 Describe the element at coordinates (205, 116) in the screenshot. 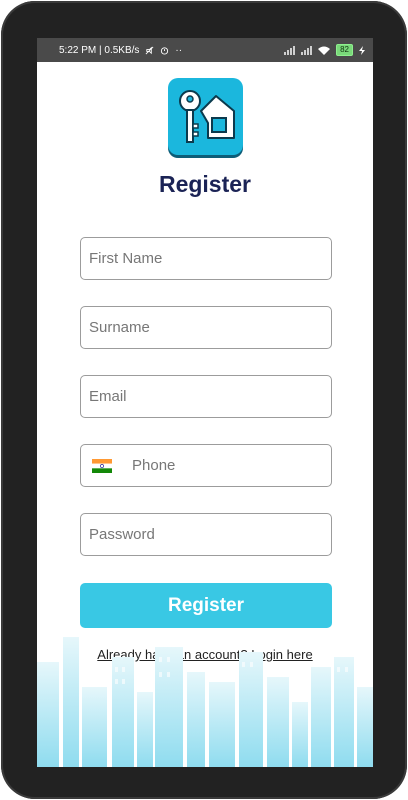

I see `key-house-logo-icon` at that location.